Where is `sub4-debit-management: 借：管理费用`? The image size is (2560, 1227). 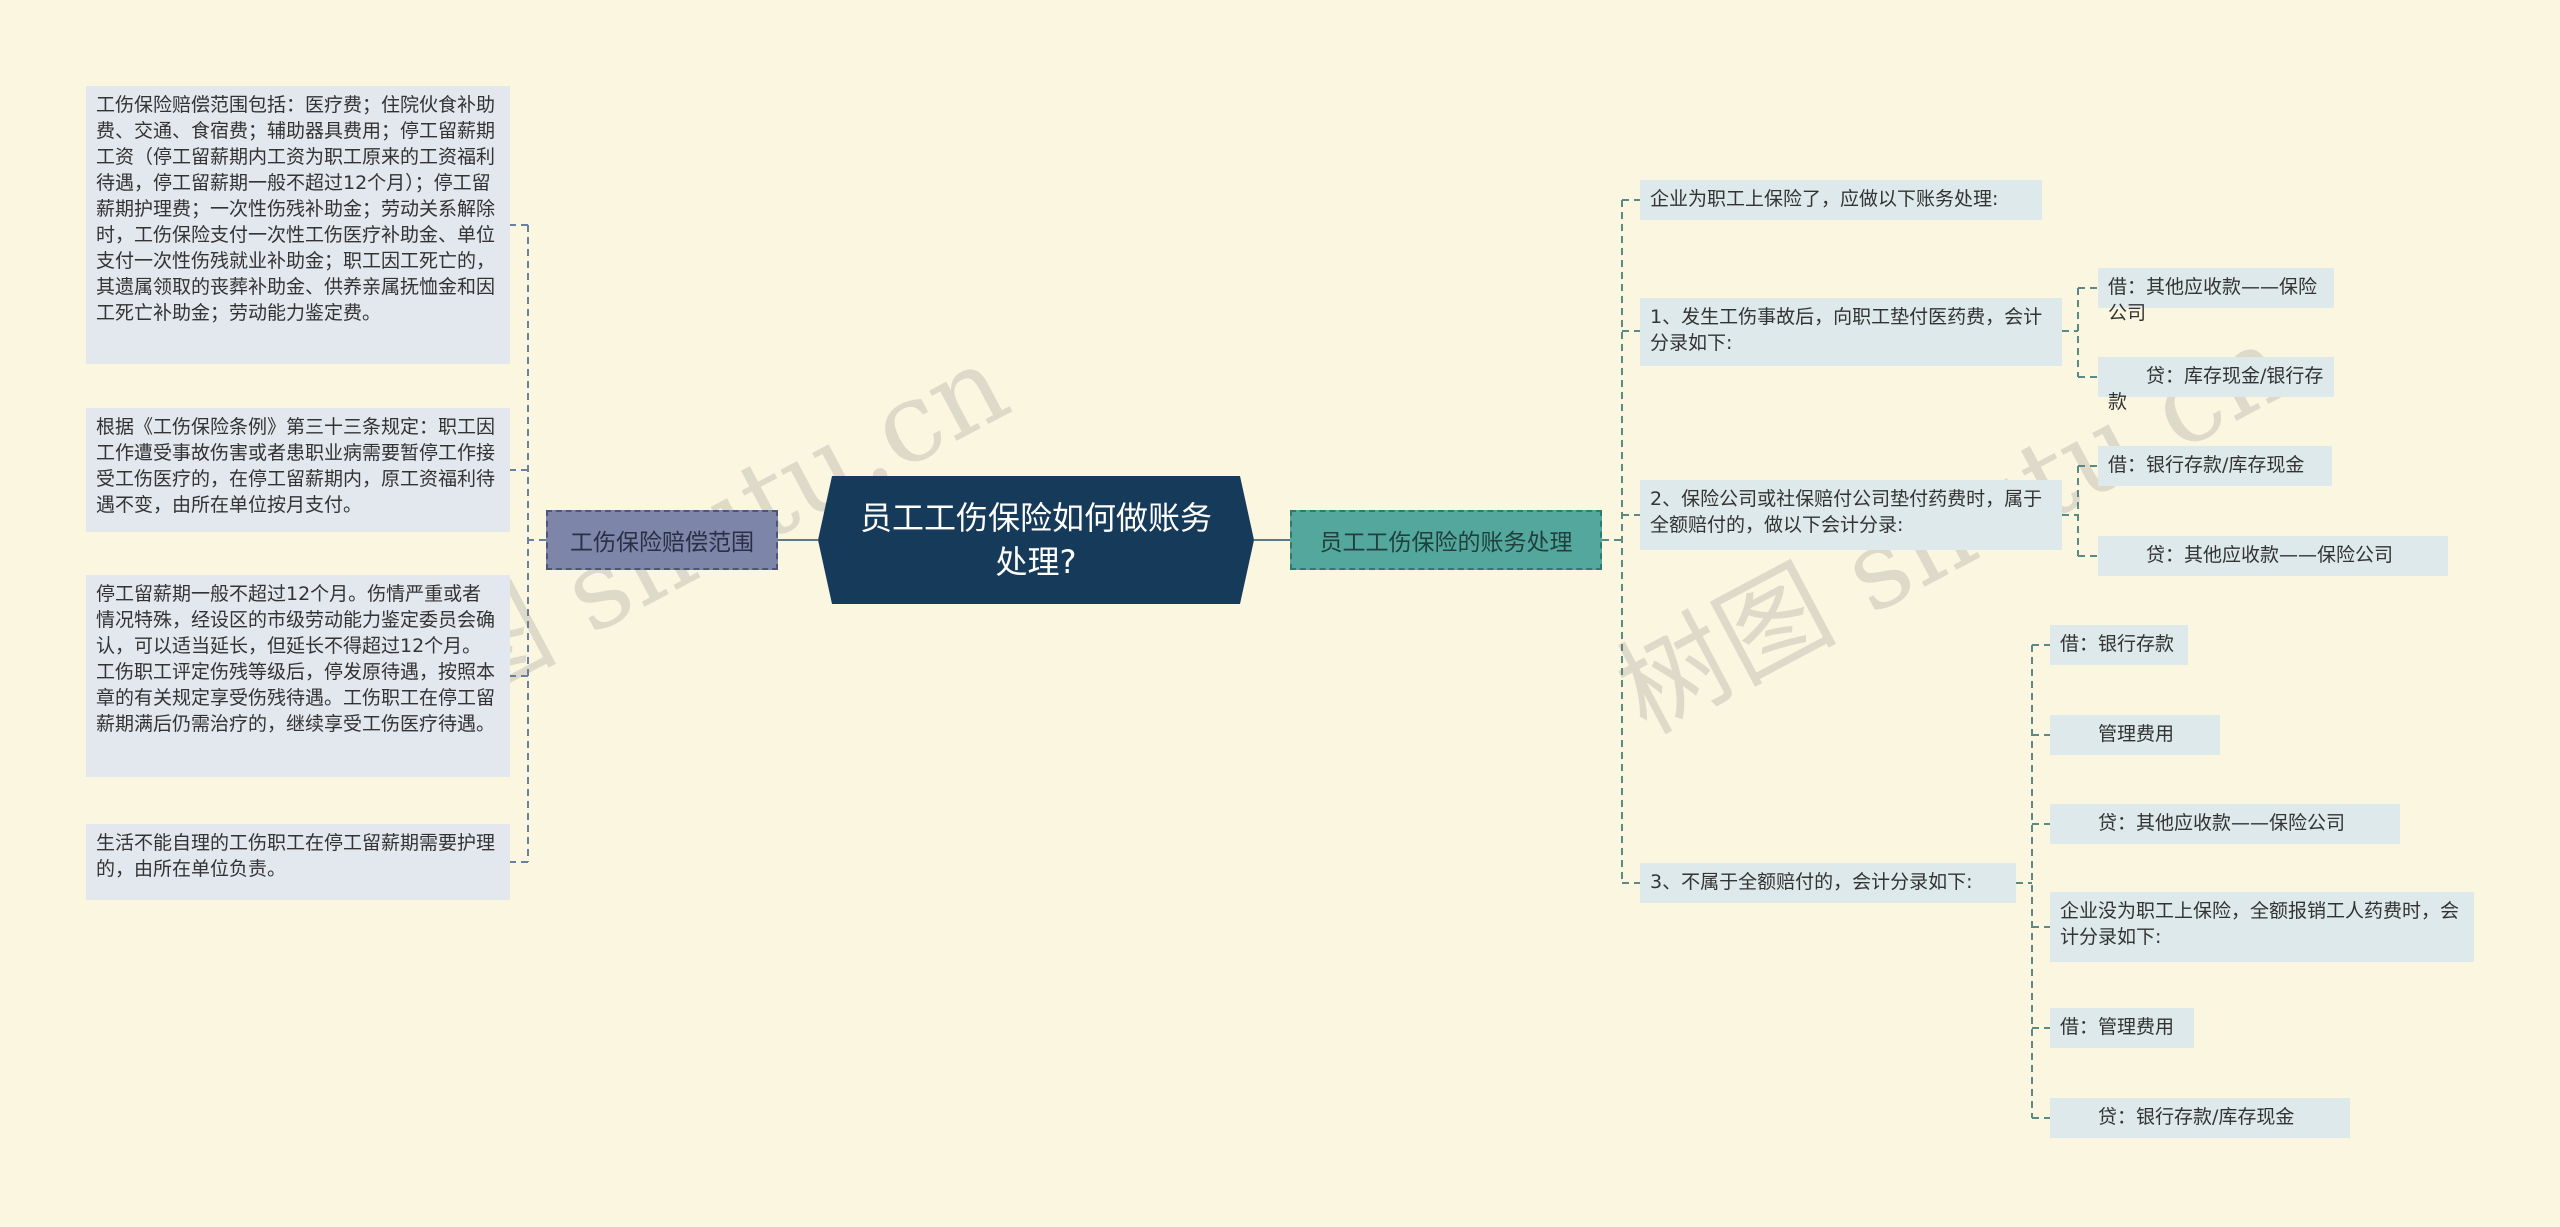 sub4-debit-management: 借：管理费用 is located at coordinates (2122, 1028).